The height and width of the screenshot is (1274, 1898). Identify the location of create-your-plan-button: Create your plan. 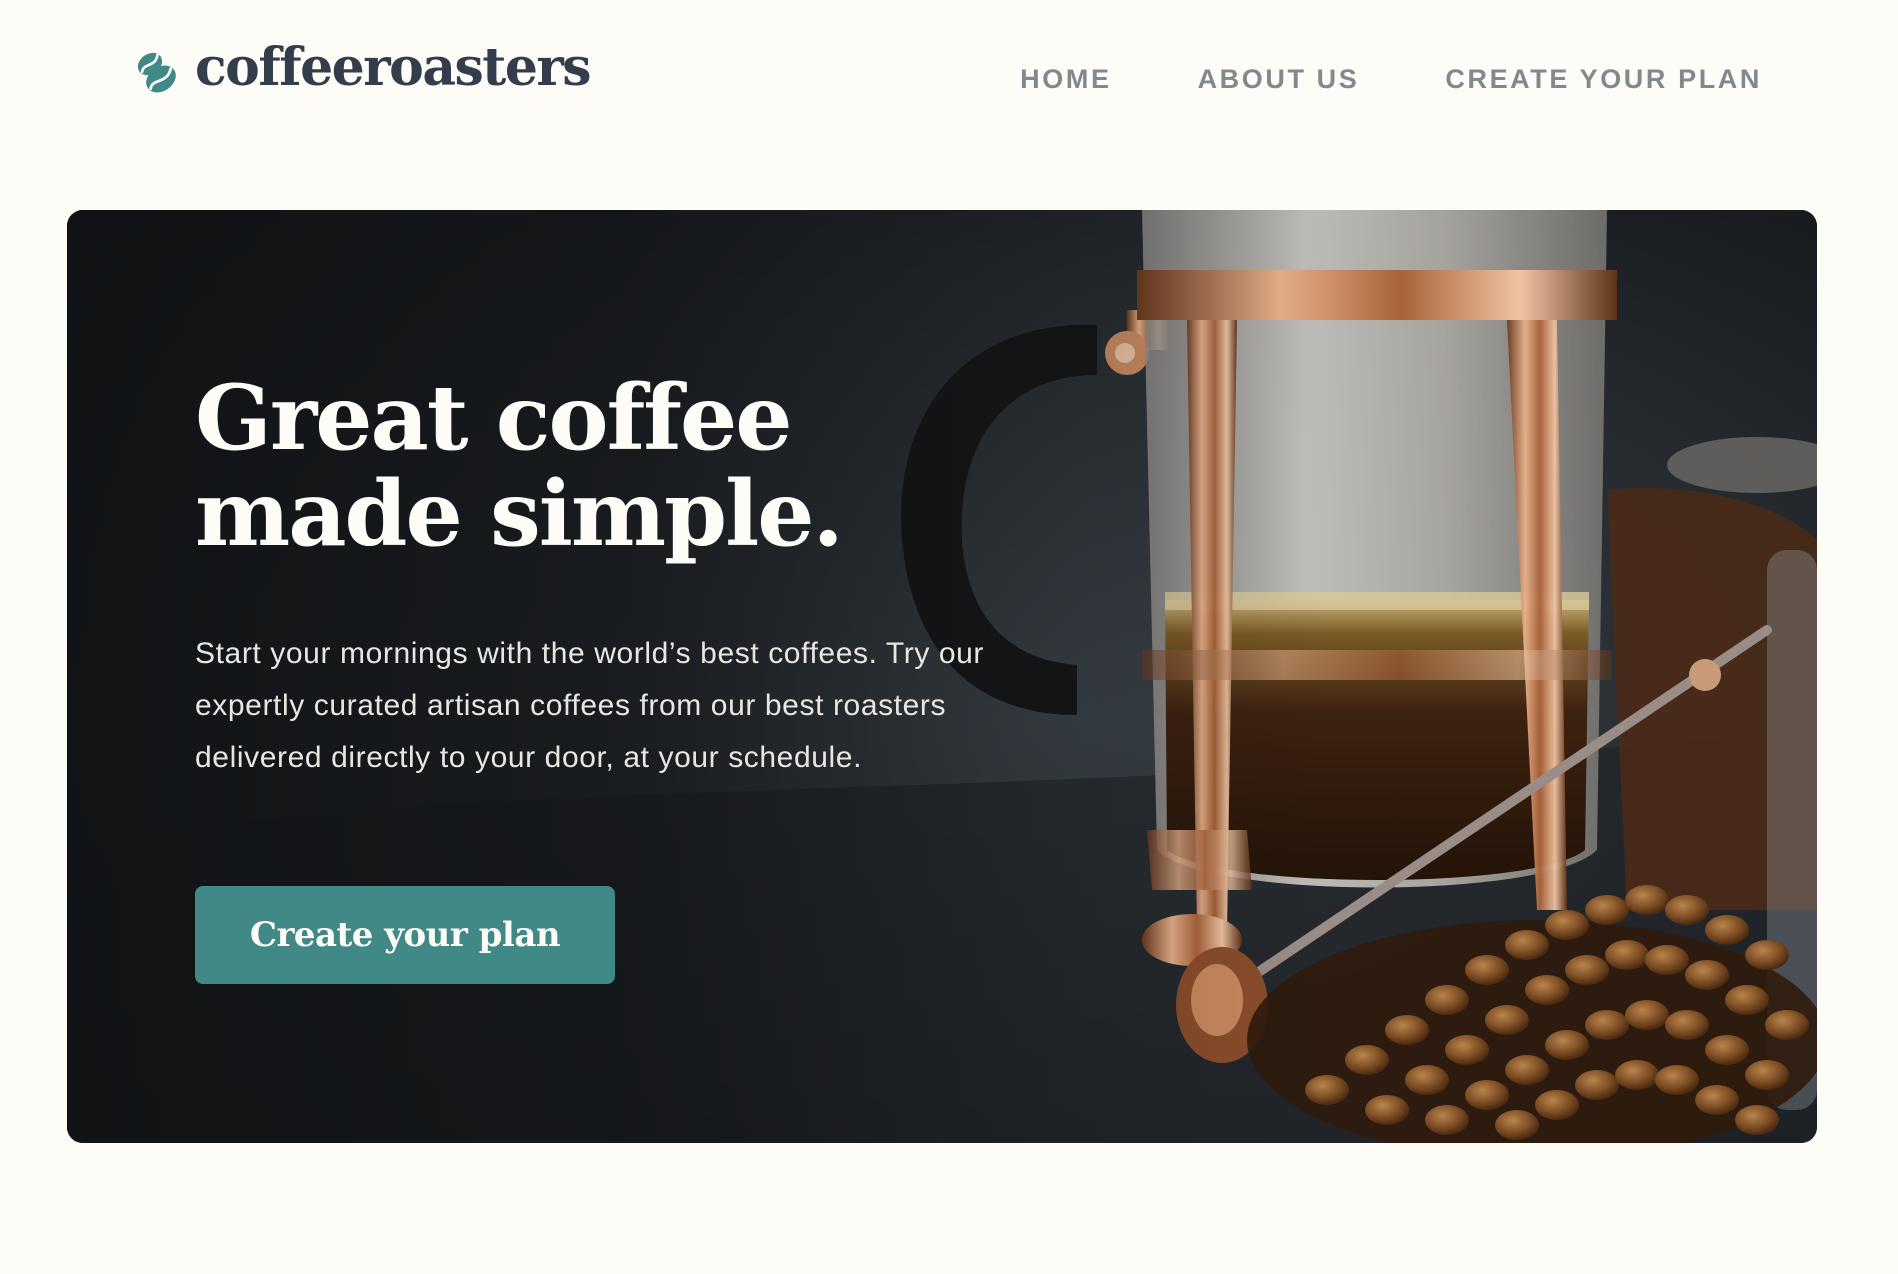
(405, 935).